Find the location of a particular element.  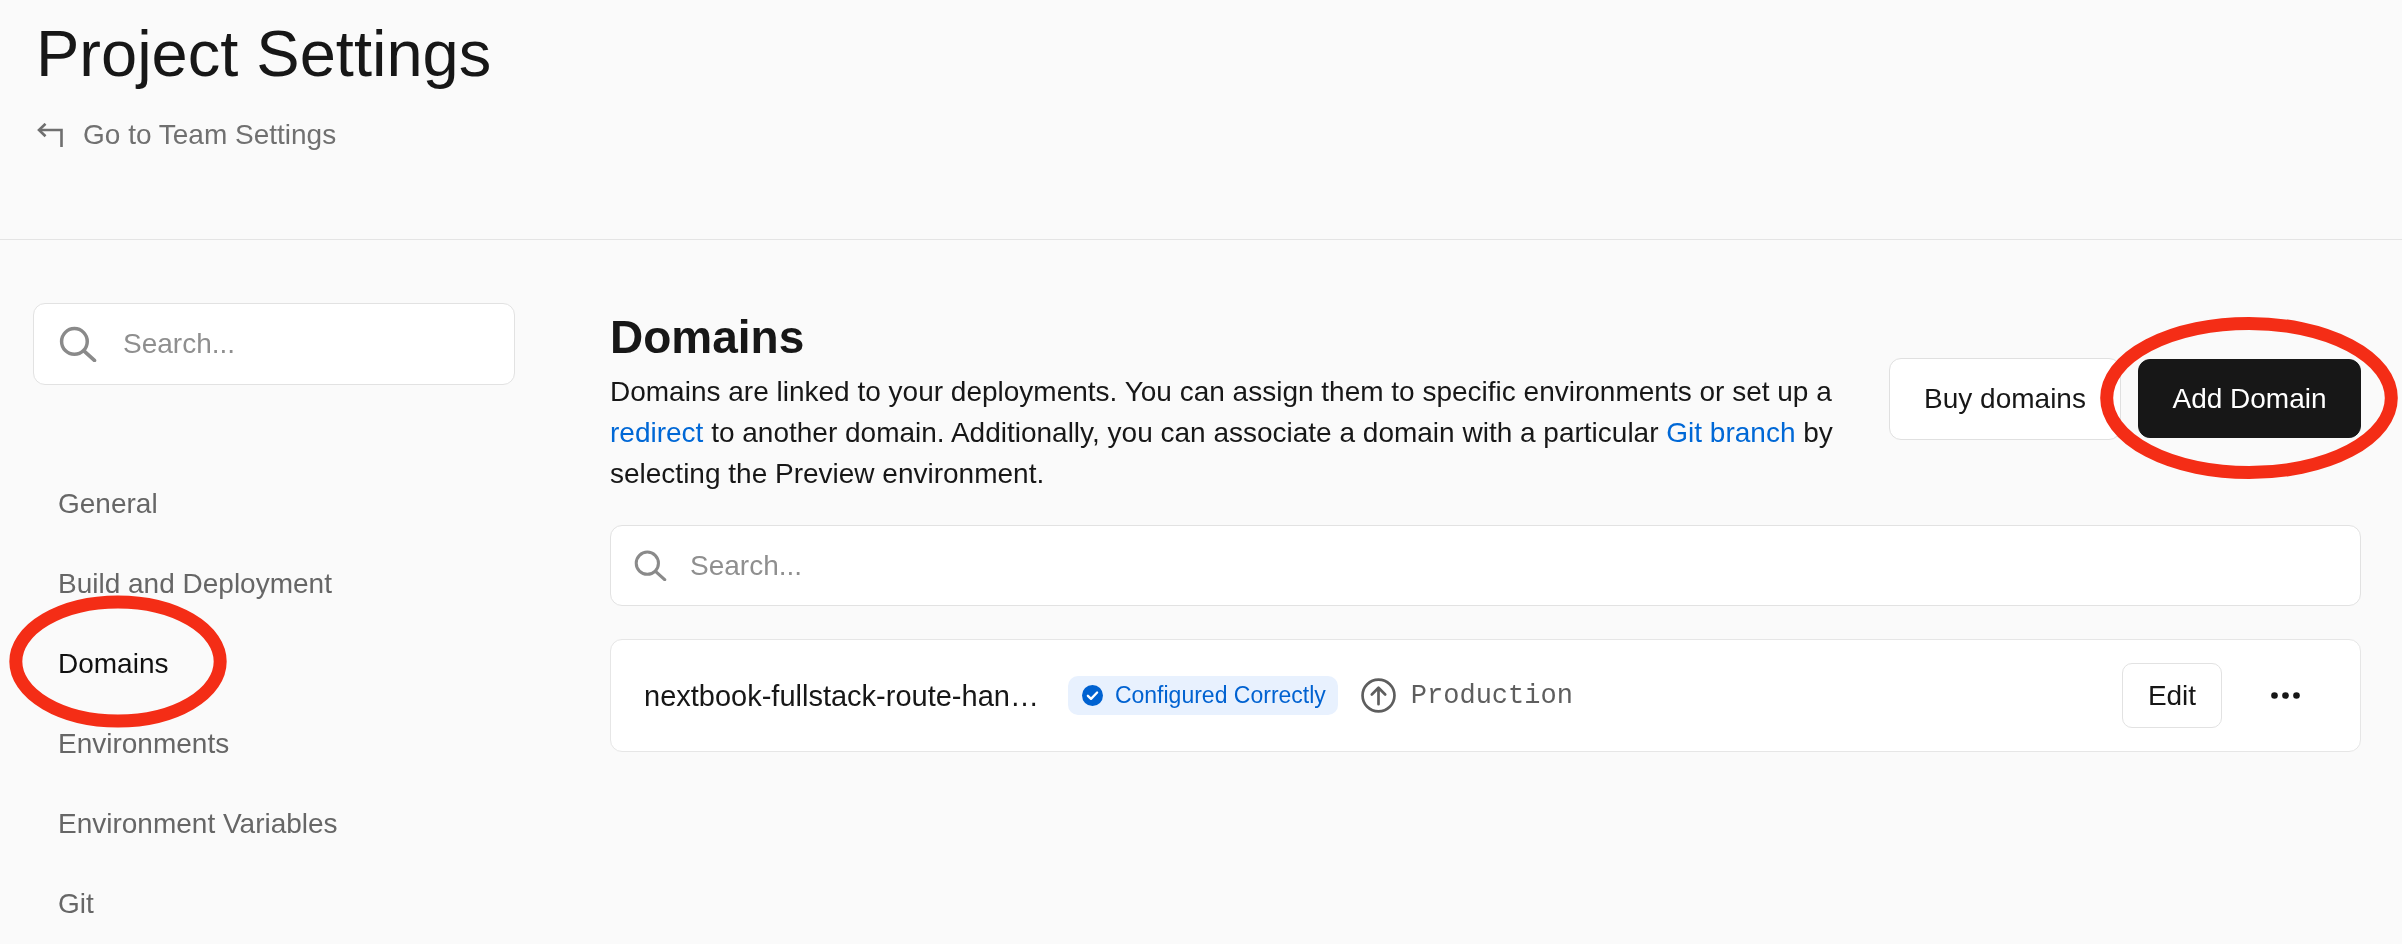

status-badge: Configured Correctly is located at coordinates (1202, 695).